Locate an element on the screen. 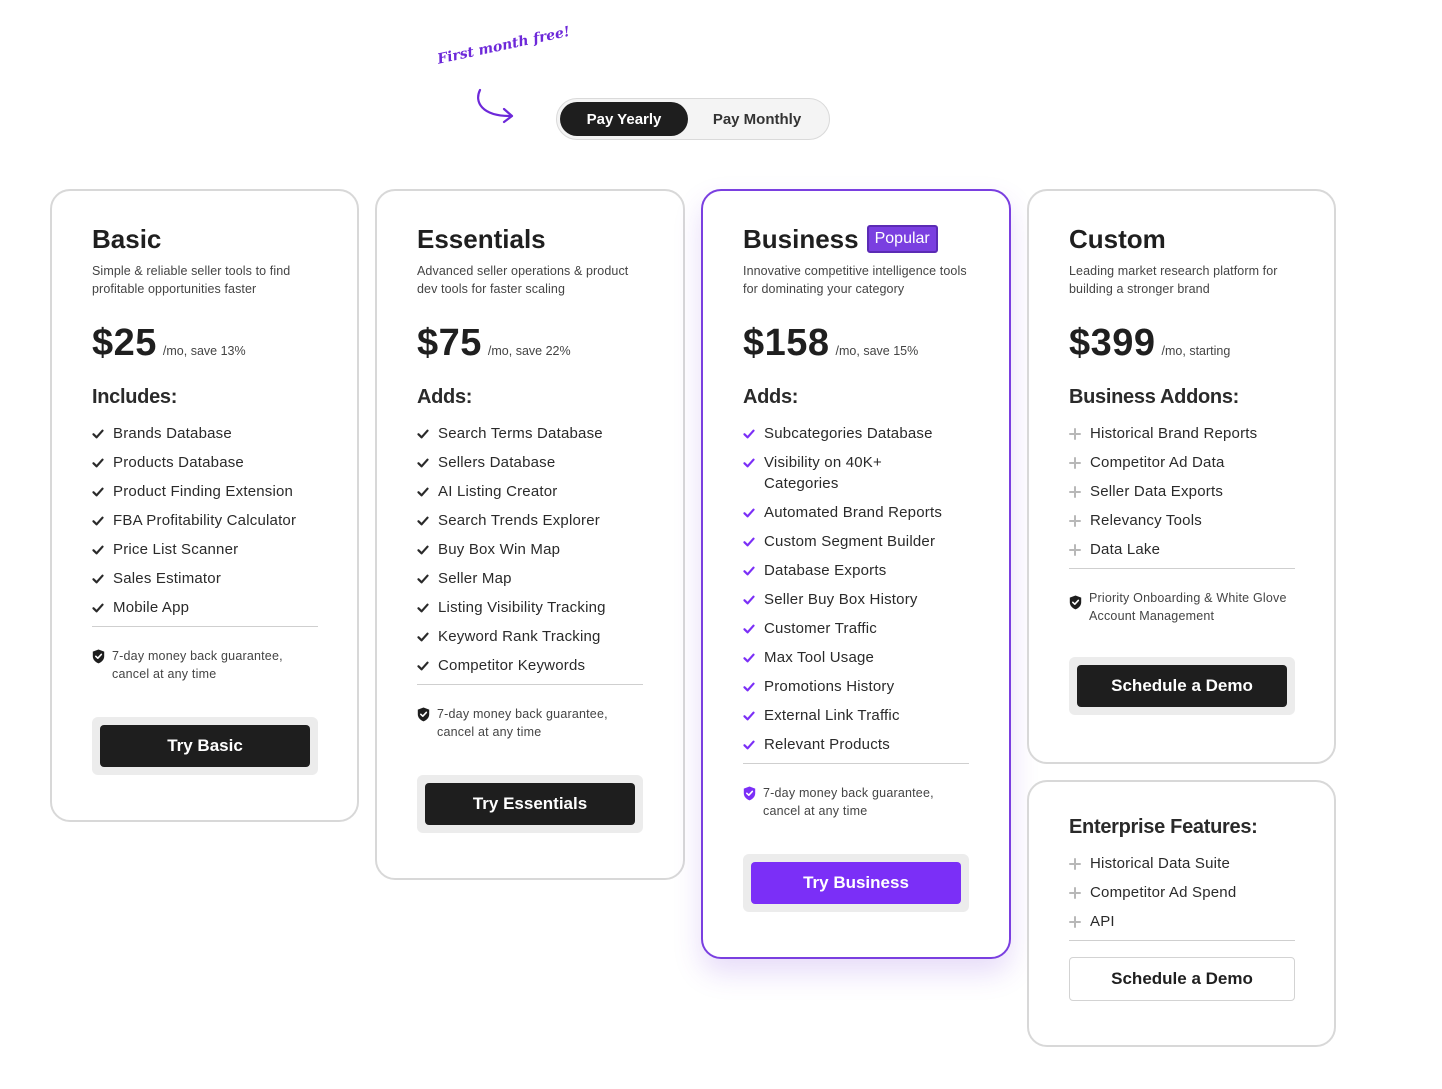 Image resolution: width=1442 pixels, height=1089 pixels. try-business-button: Try Business is located at coordinates (856, 883).